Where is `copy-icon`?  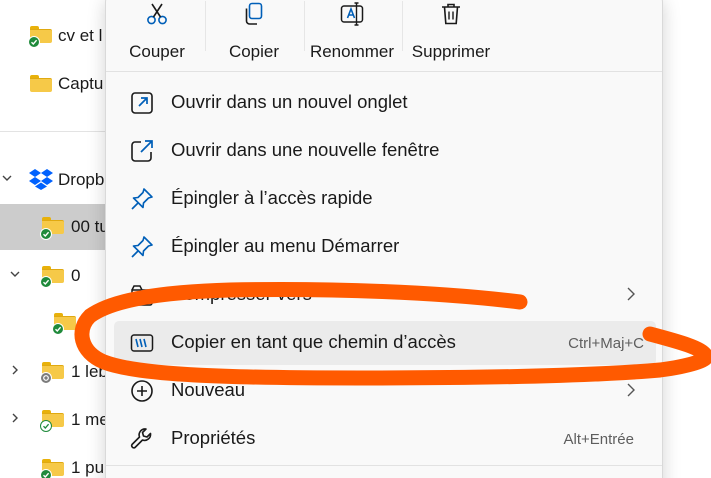
copy-icon is located at coordinates (254, 16).